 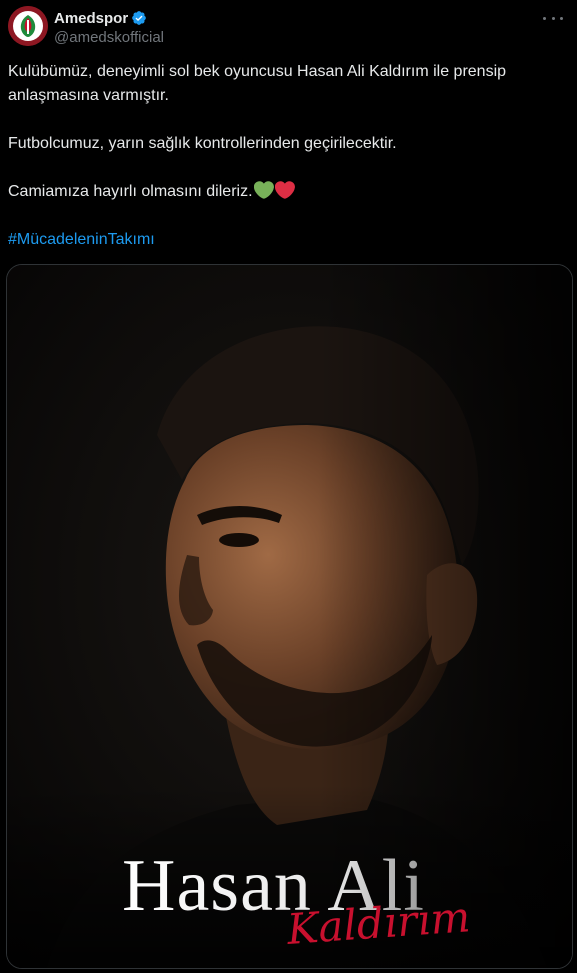 I want to click on more-dots-icon, so click(x=553, y=18).